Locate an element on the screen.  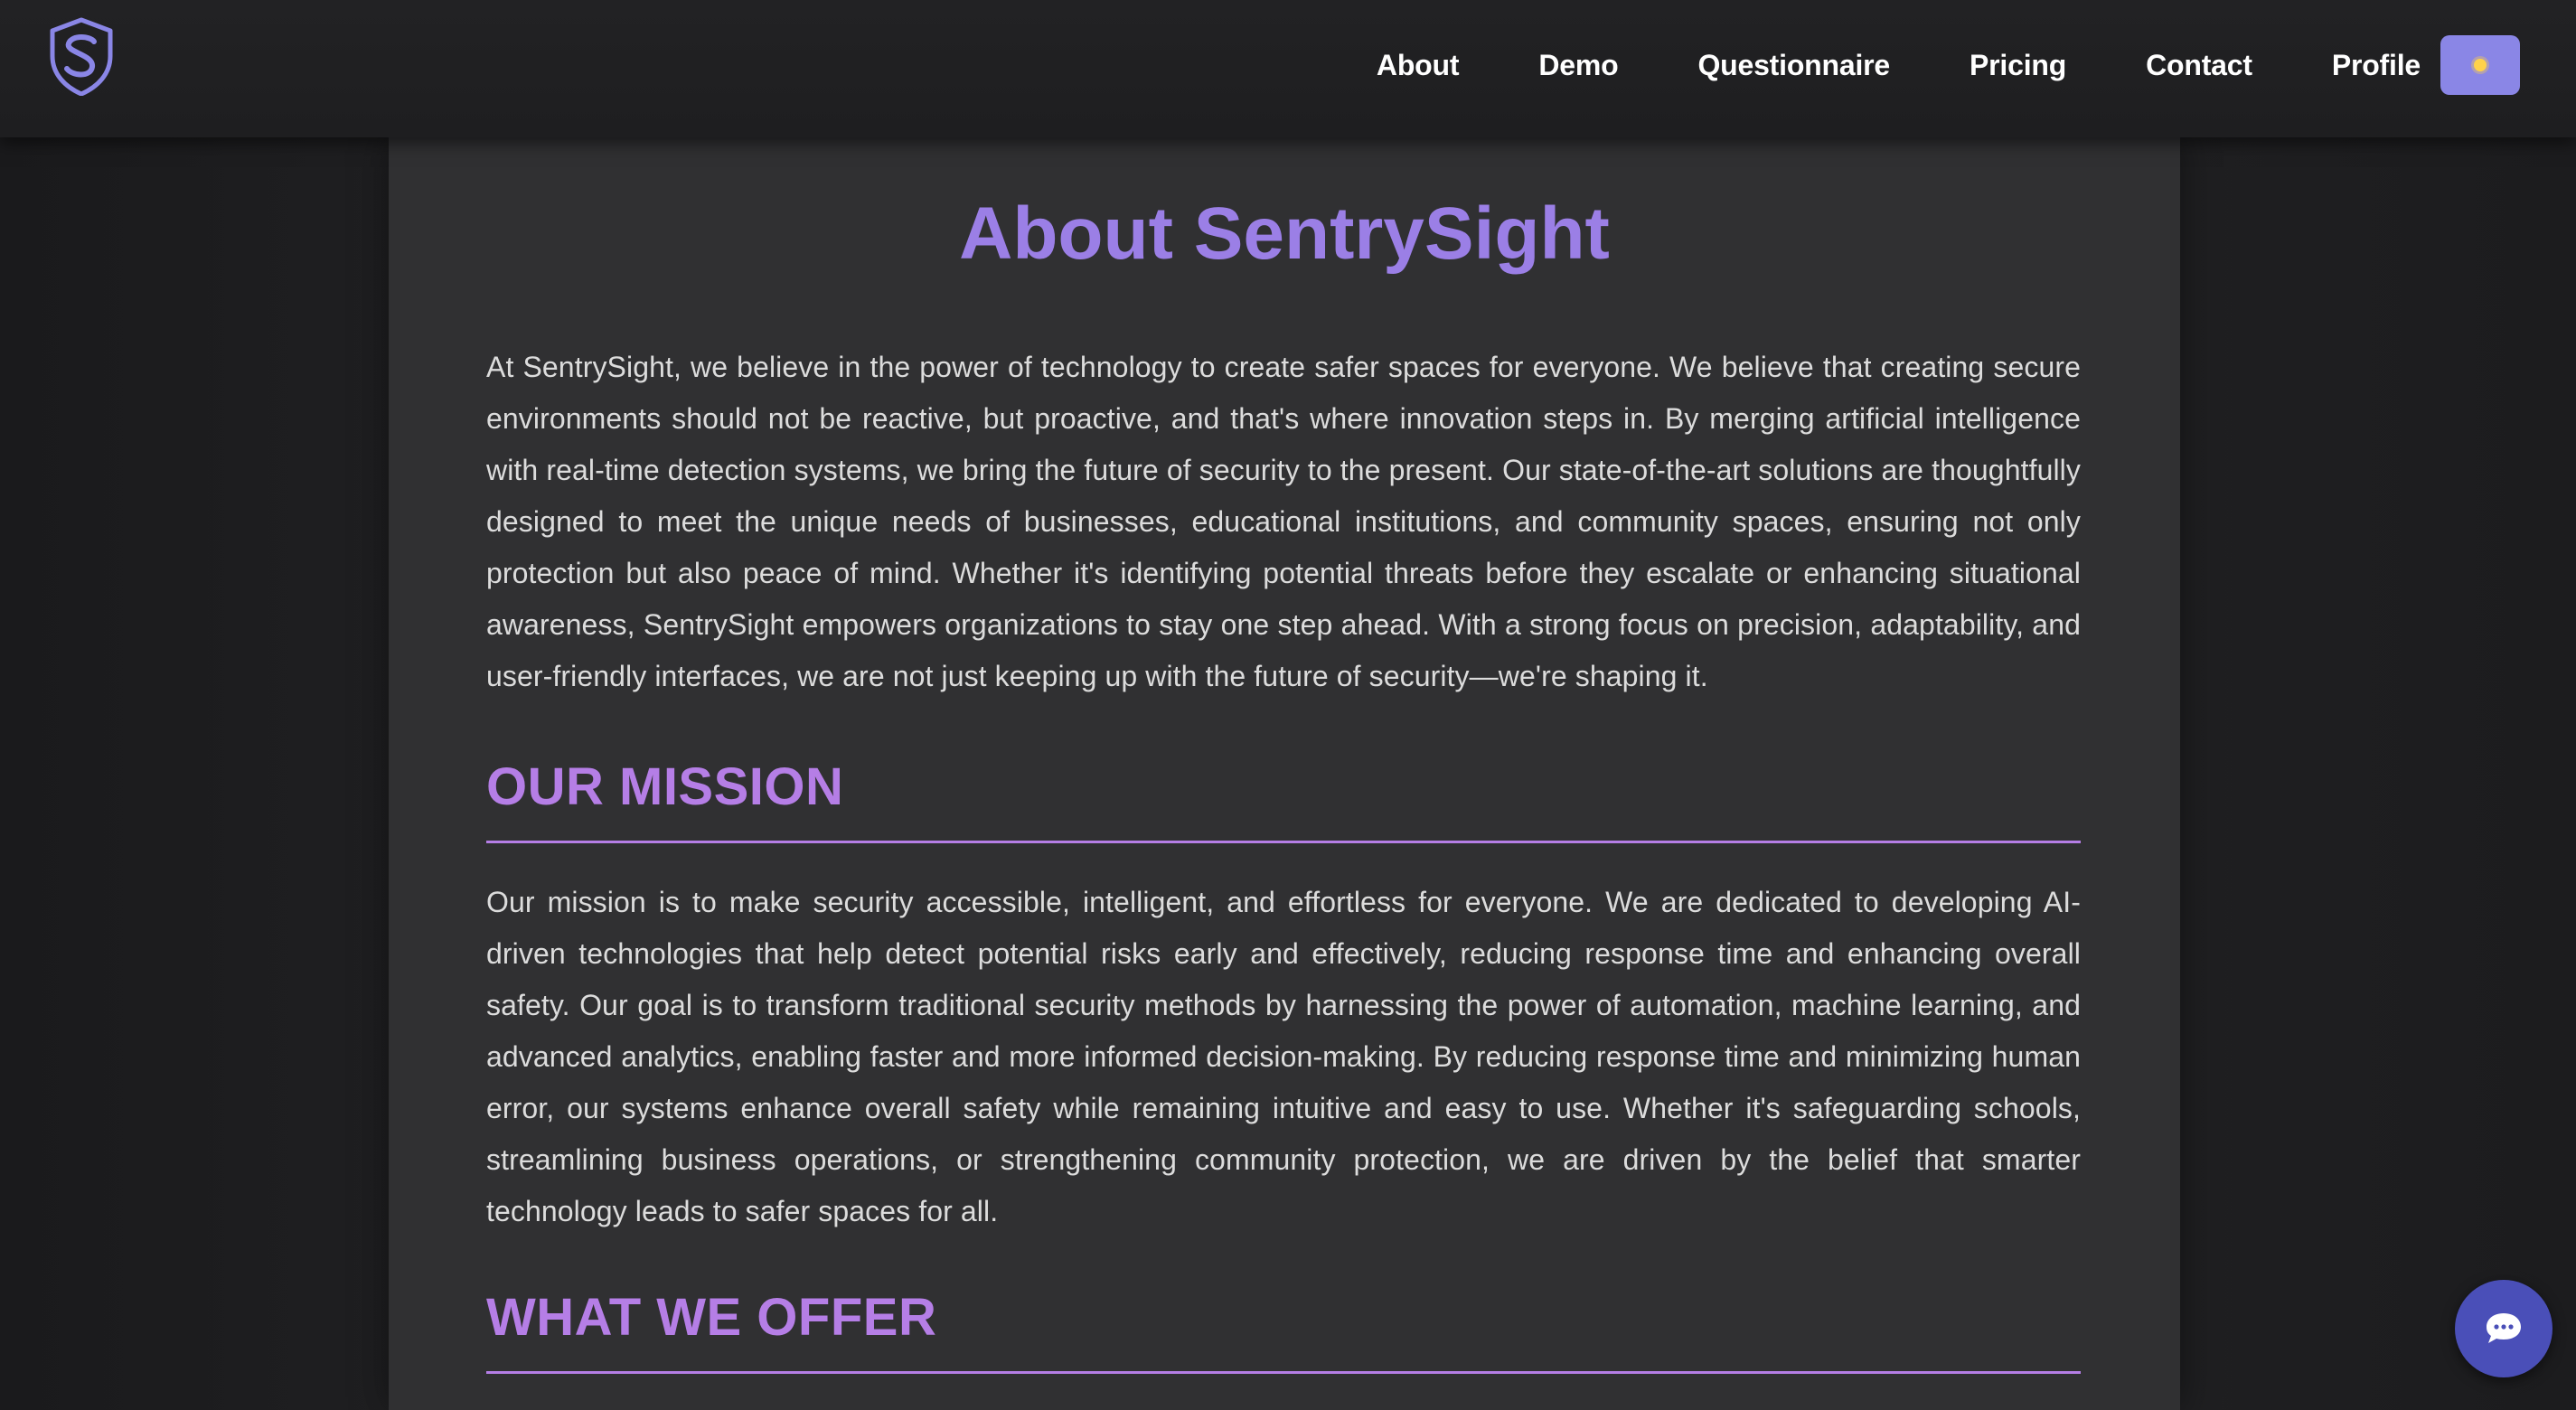
mission-heading: OUR MISSION is located at coordinates (1283, 800).